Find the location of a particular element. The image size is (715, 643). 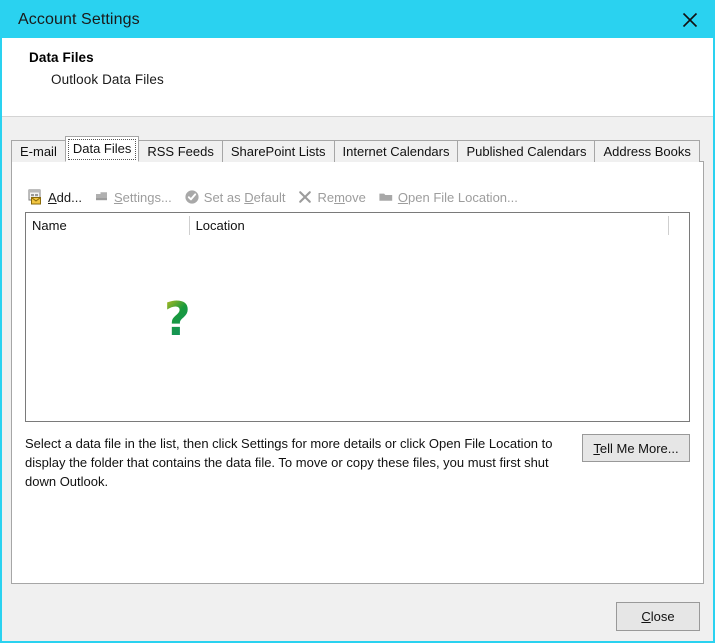

tab-published-calendars: Published Calendars is located at coordinates (526, 151).